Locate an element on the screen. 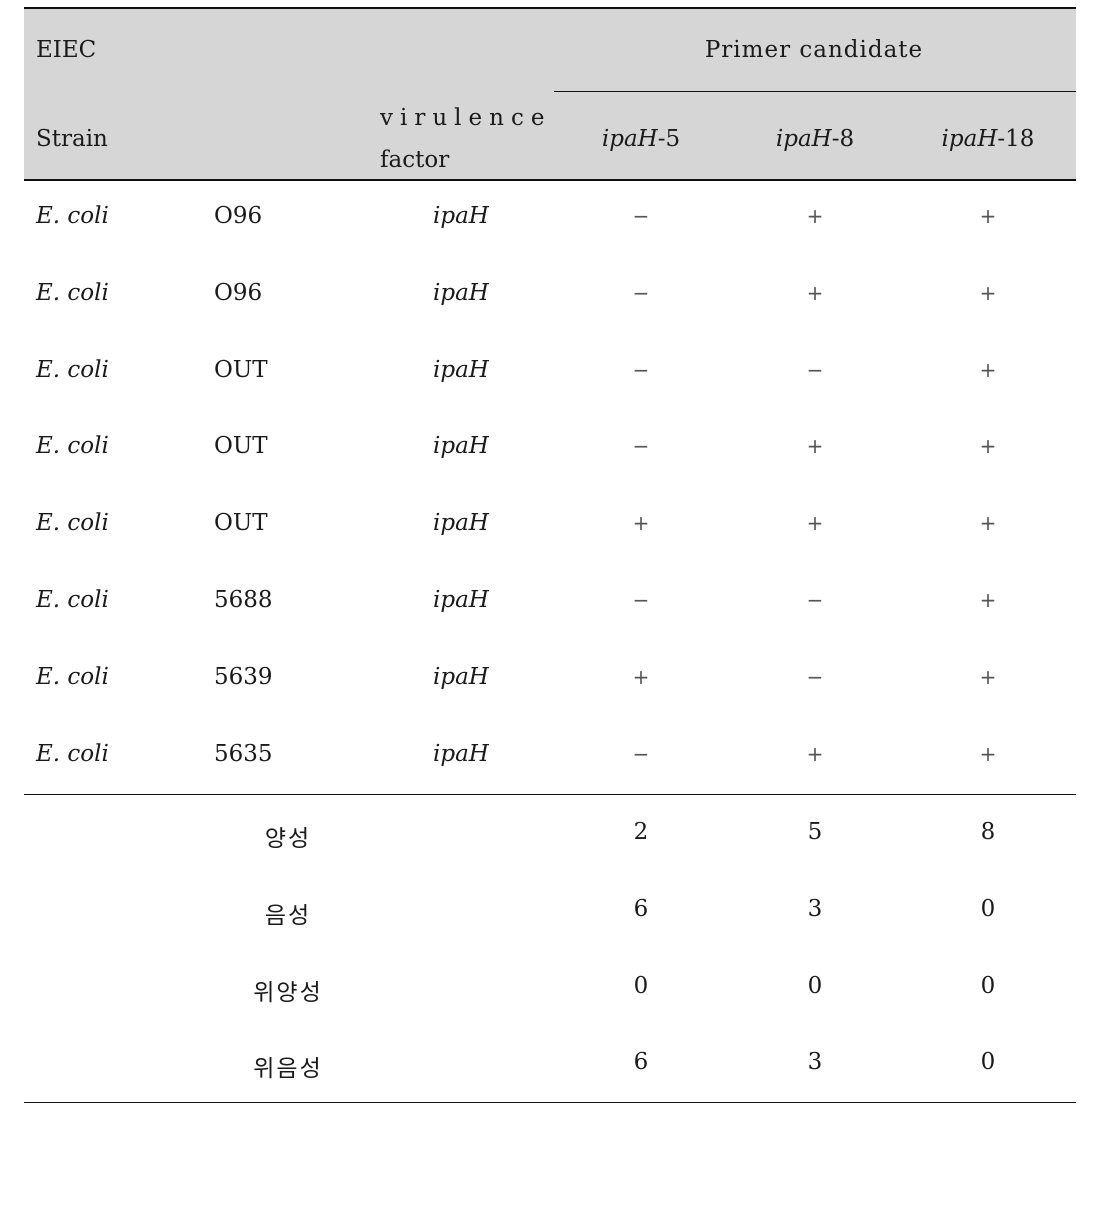  summary-row: 음성 6 3 0 is located at coordinates (550, 910).